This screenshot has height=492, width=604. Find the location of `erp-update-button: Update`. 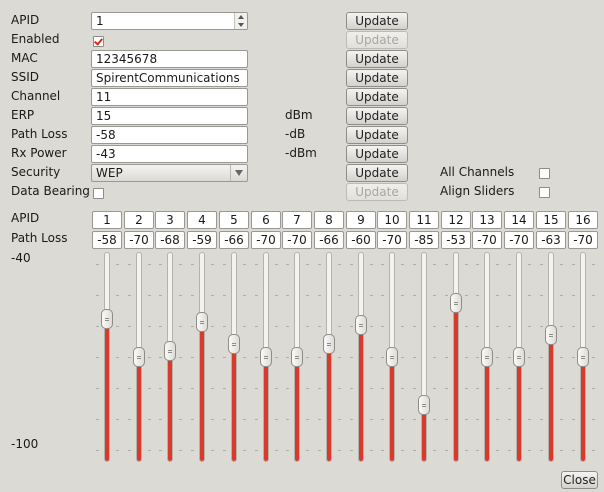

erp-update-button: Update is located at coordinates (377, 116).